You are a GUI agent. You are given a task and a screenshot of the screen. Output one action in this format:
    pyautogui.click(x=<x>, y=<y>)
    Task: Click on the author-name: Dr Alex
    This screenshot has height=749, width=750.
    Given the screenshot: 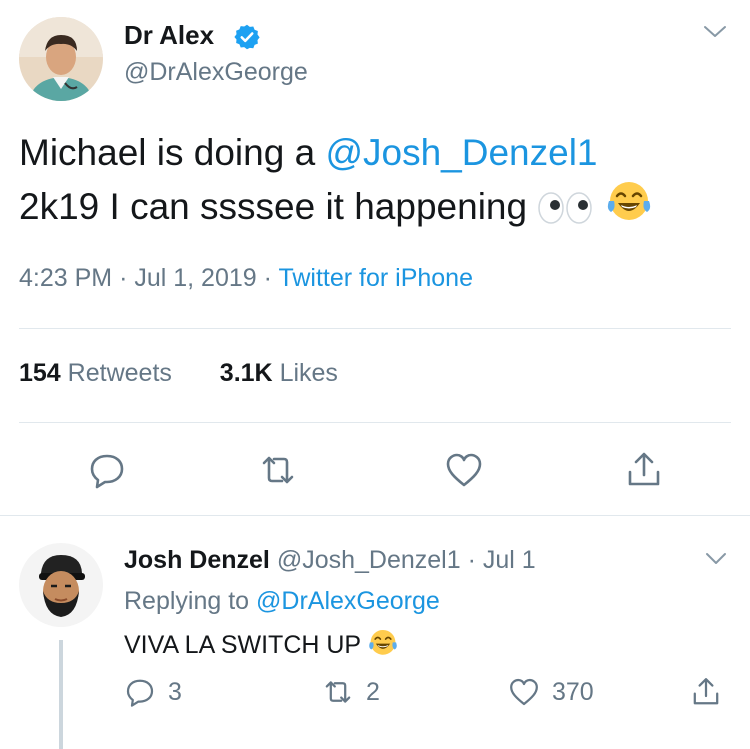 What is the action you would take?
    pyautogui.click(x=169, y=35)
    